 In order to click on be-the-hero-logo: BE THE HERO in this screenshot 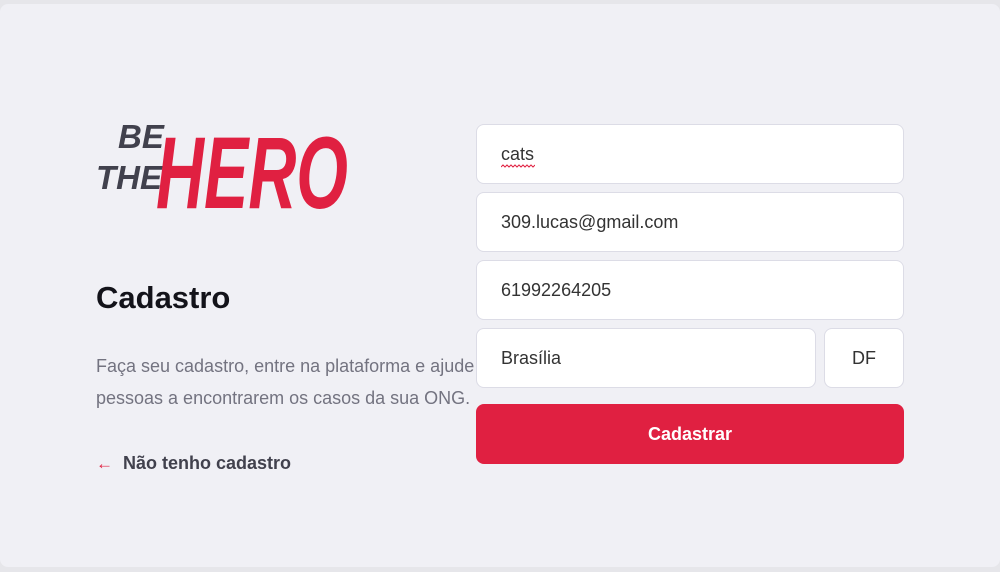, I will do `click(222, 165)`.